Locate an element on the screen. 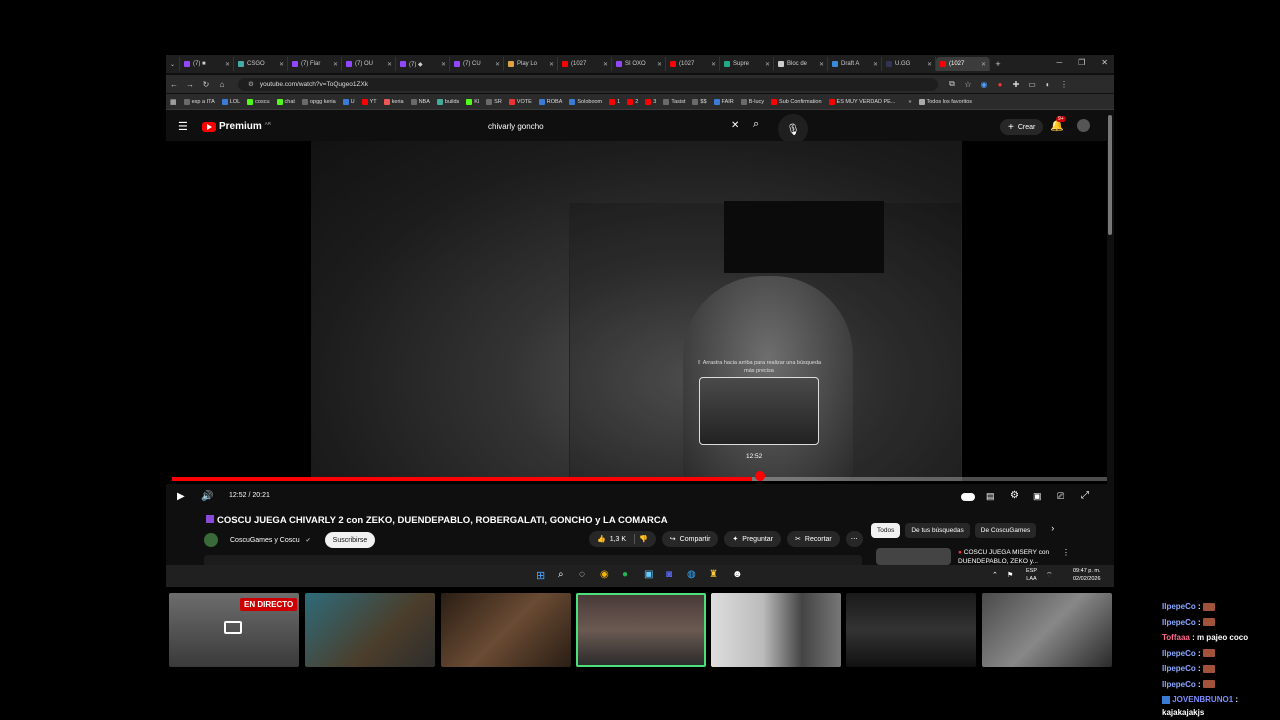 The image size is (1280, 720). channel-name: CoscuGames y Coscu is located at coordinates (265, 540).